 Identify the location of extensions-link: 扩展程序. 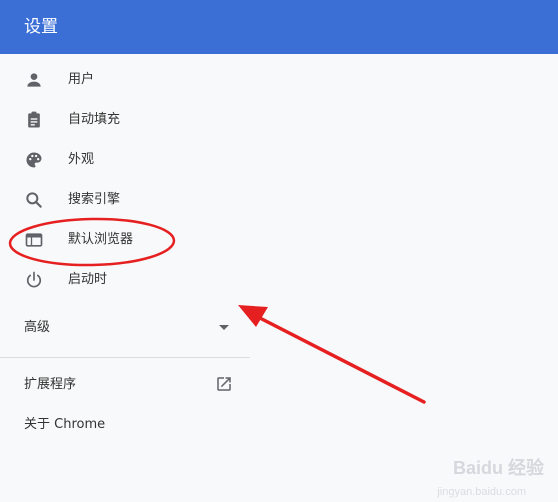
(125, 385).